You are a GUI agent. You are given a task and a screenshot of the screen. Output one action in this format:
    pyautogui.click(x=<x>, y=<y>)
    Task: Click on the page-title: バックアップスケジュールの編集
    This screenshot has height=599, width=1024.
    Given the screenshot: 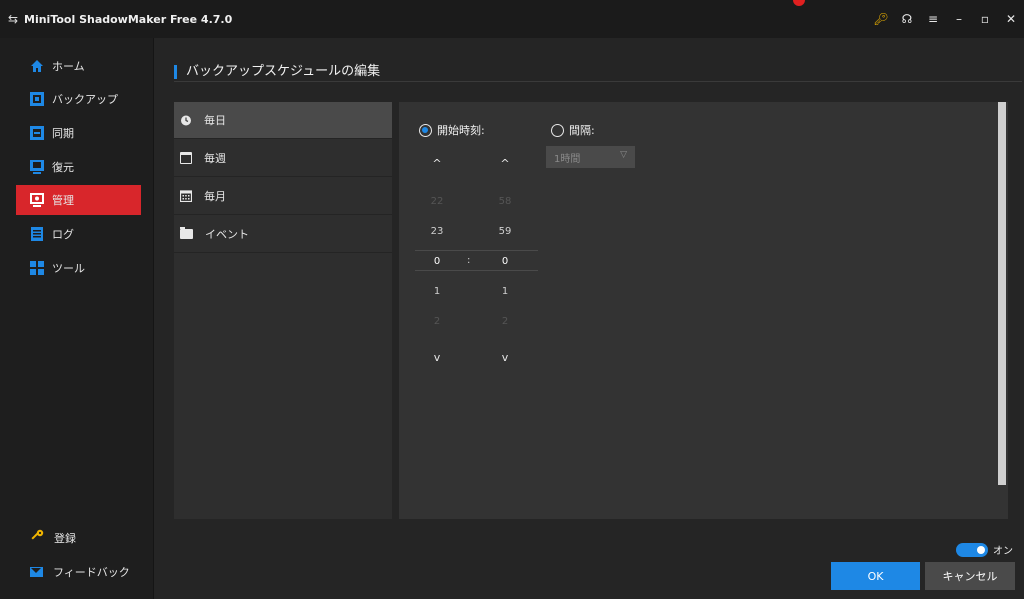 What is the action you would take?
    pyautogui.click(x=277, y=72)
    